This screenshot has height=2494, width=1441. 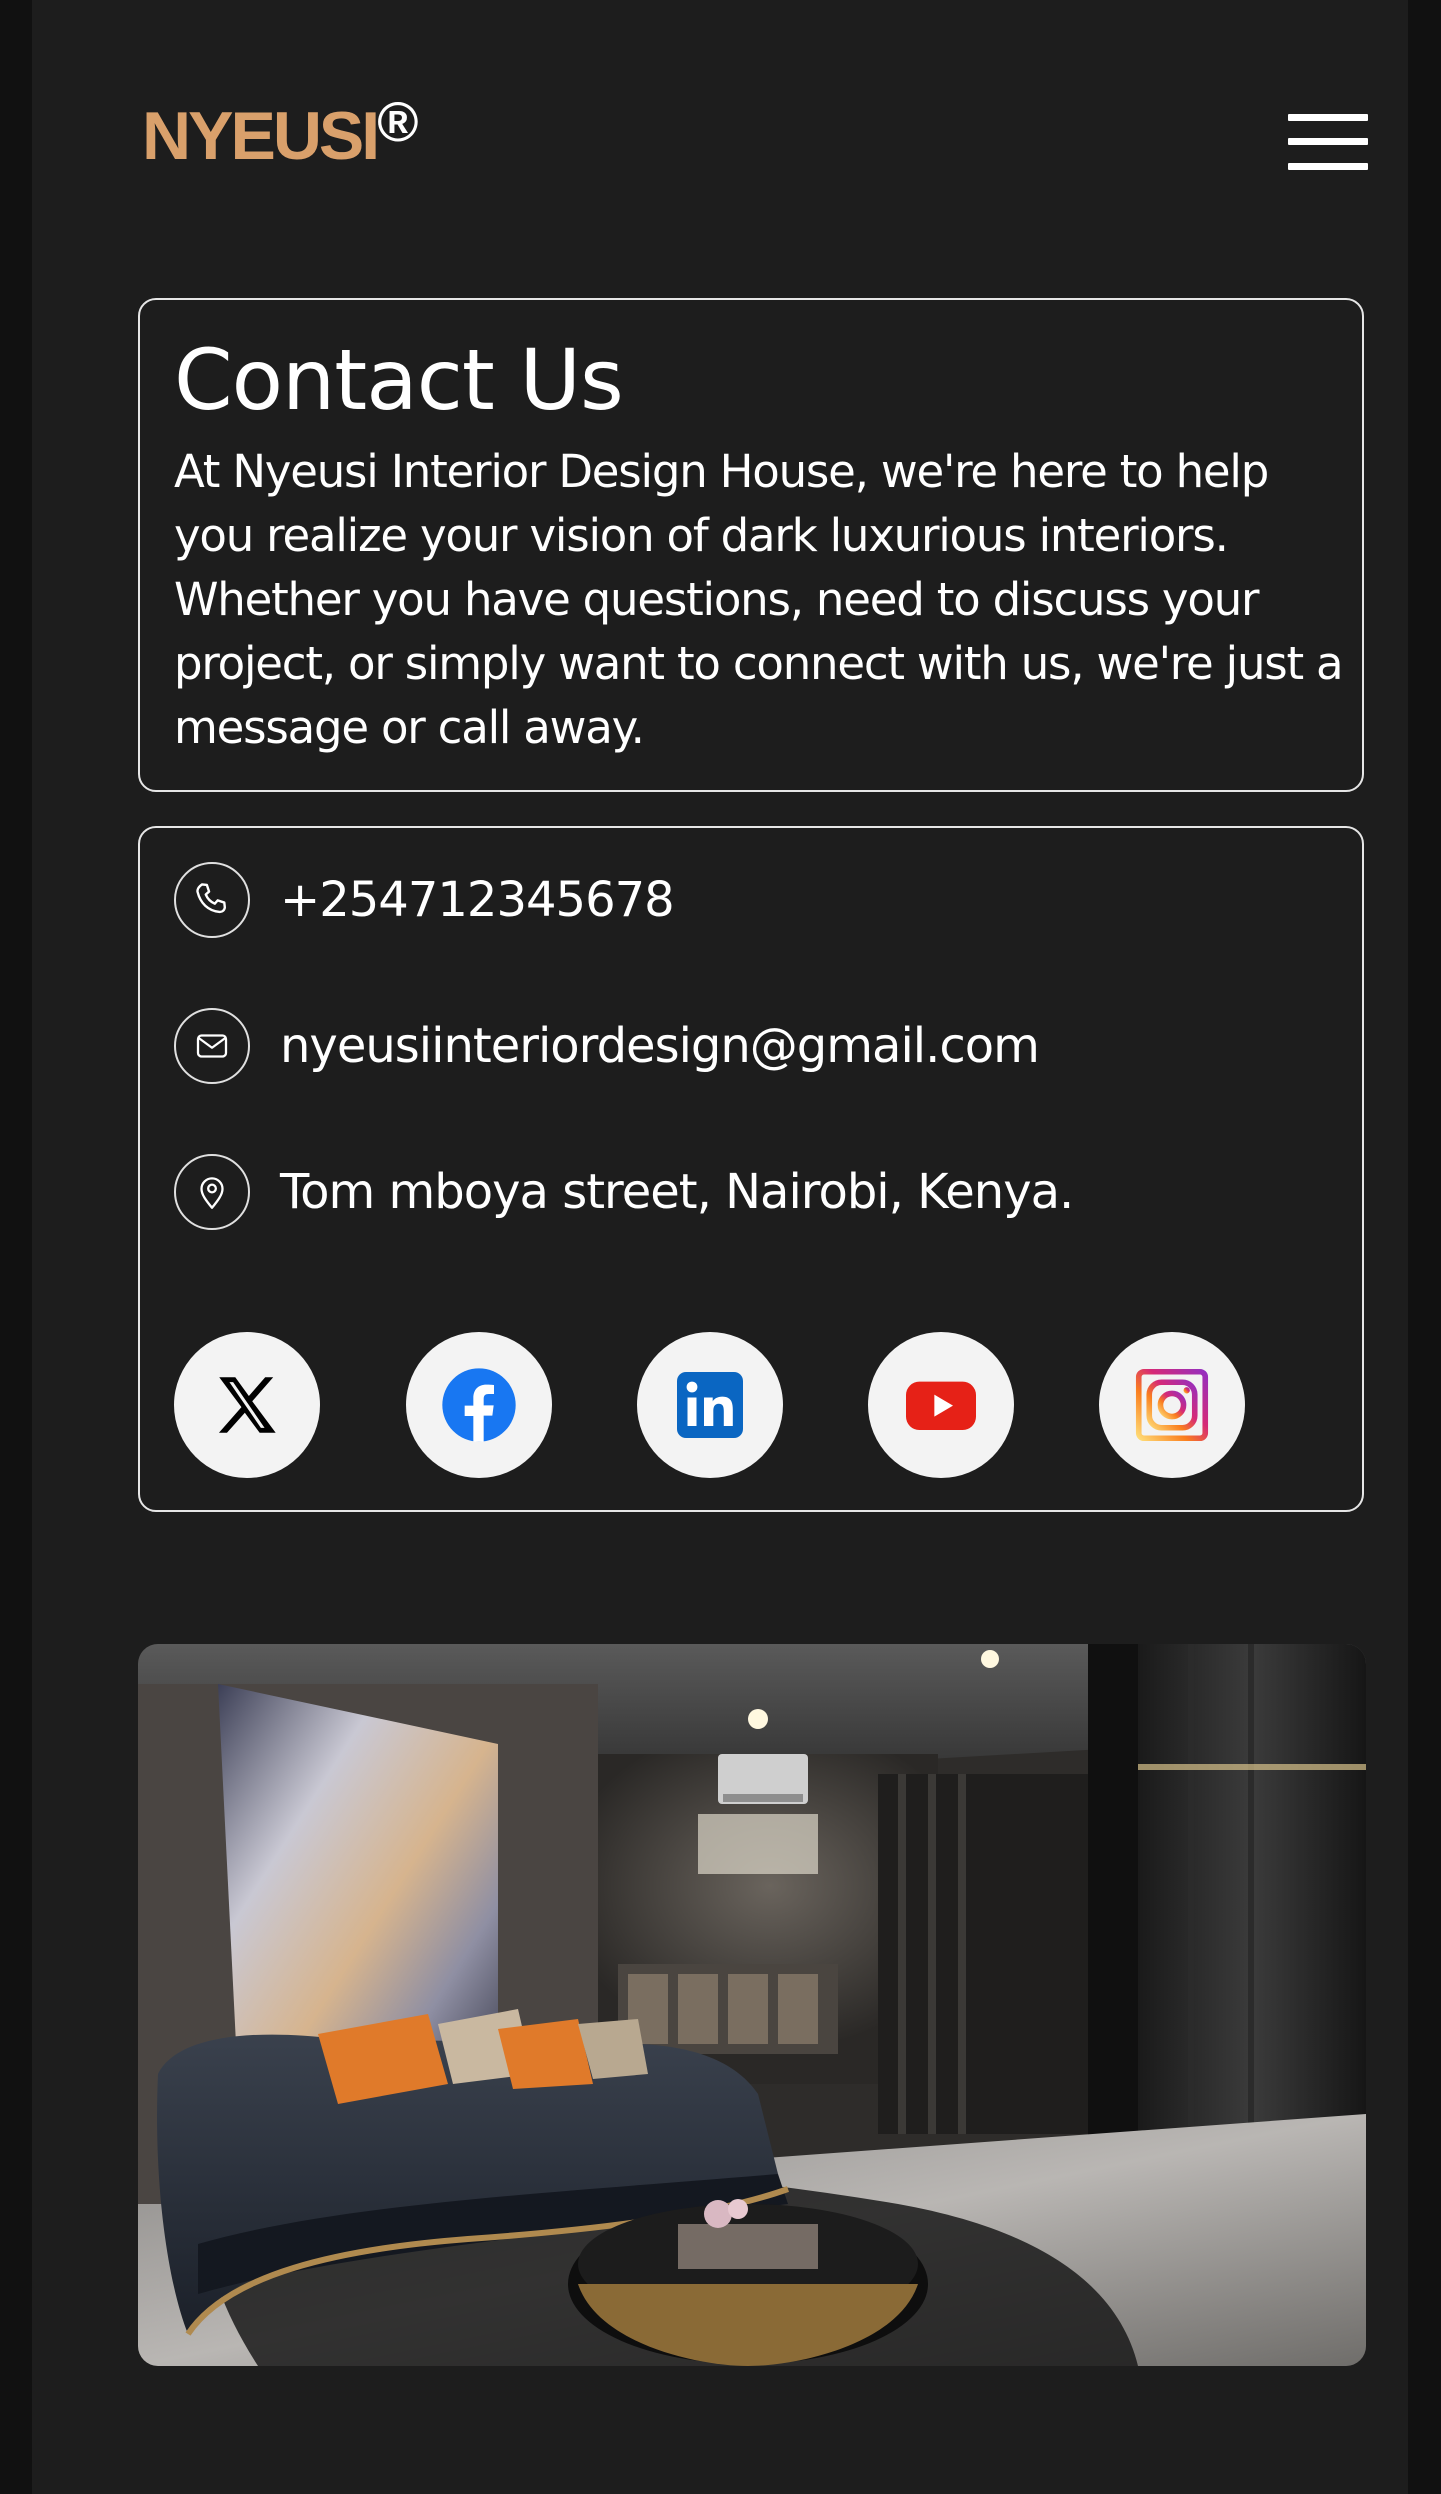 What do you see at coordinates (660, 1046) in the screenshot?
I see `email-address: nyeusiinteriordesign@gmail.com` at bounding box center [660, 1046].